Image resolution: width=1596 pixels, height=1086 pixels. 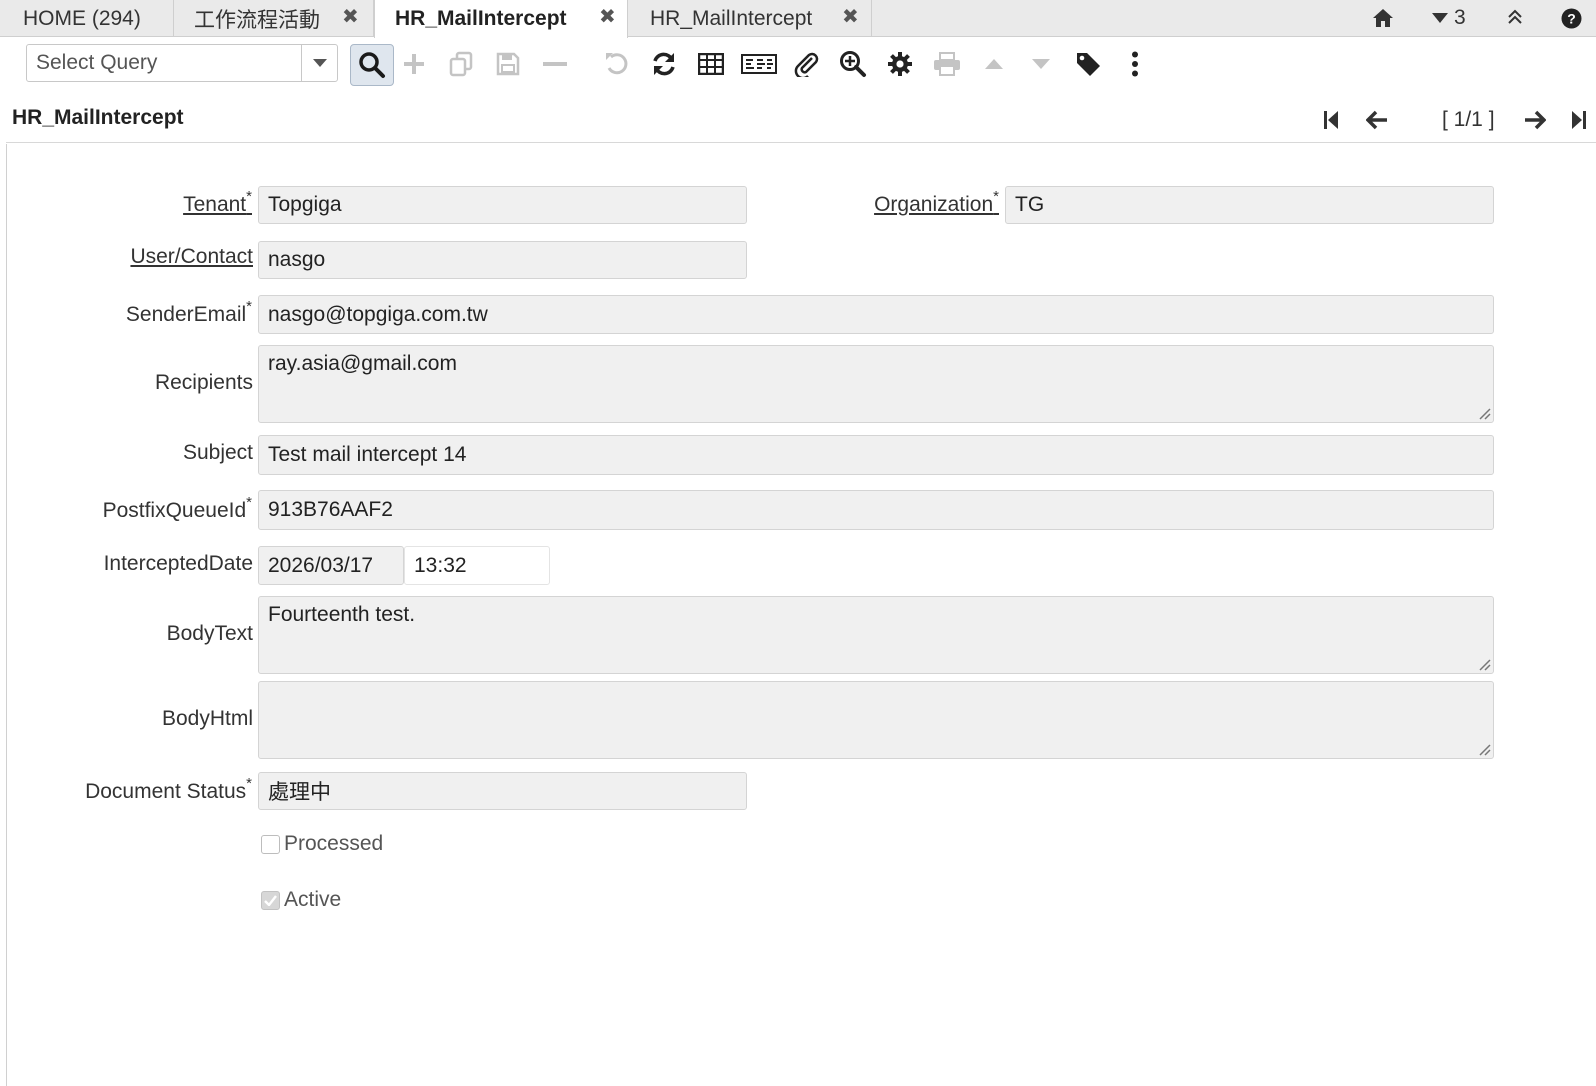 I want to click on first-record-icon, so click(x=1331, y=120).